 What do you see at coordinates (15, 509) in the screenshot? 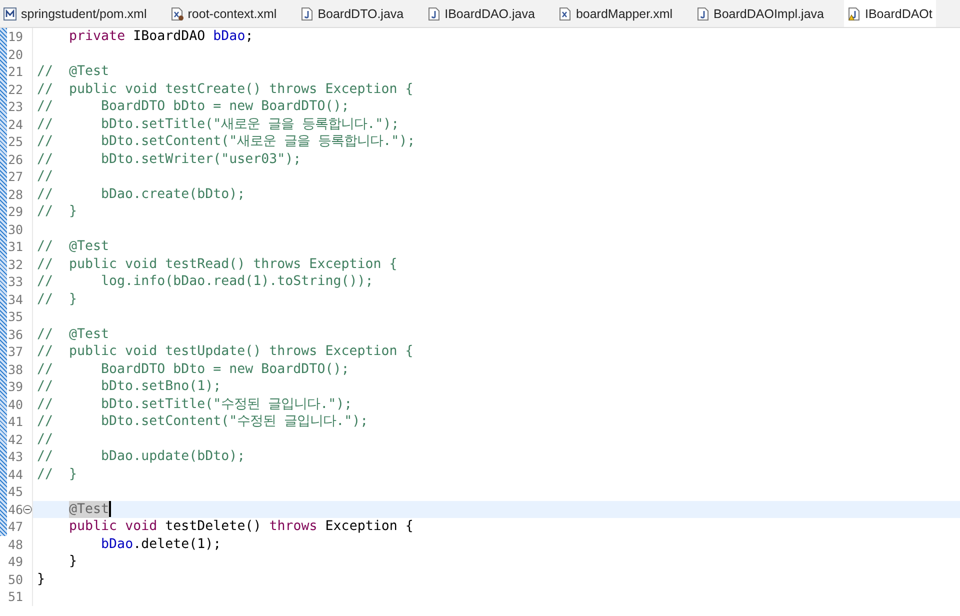
I see `line-number: 46` at bounding box center [15, 509].